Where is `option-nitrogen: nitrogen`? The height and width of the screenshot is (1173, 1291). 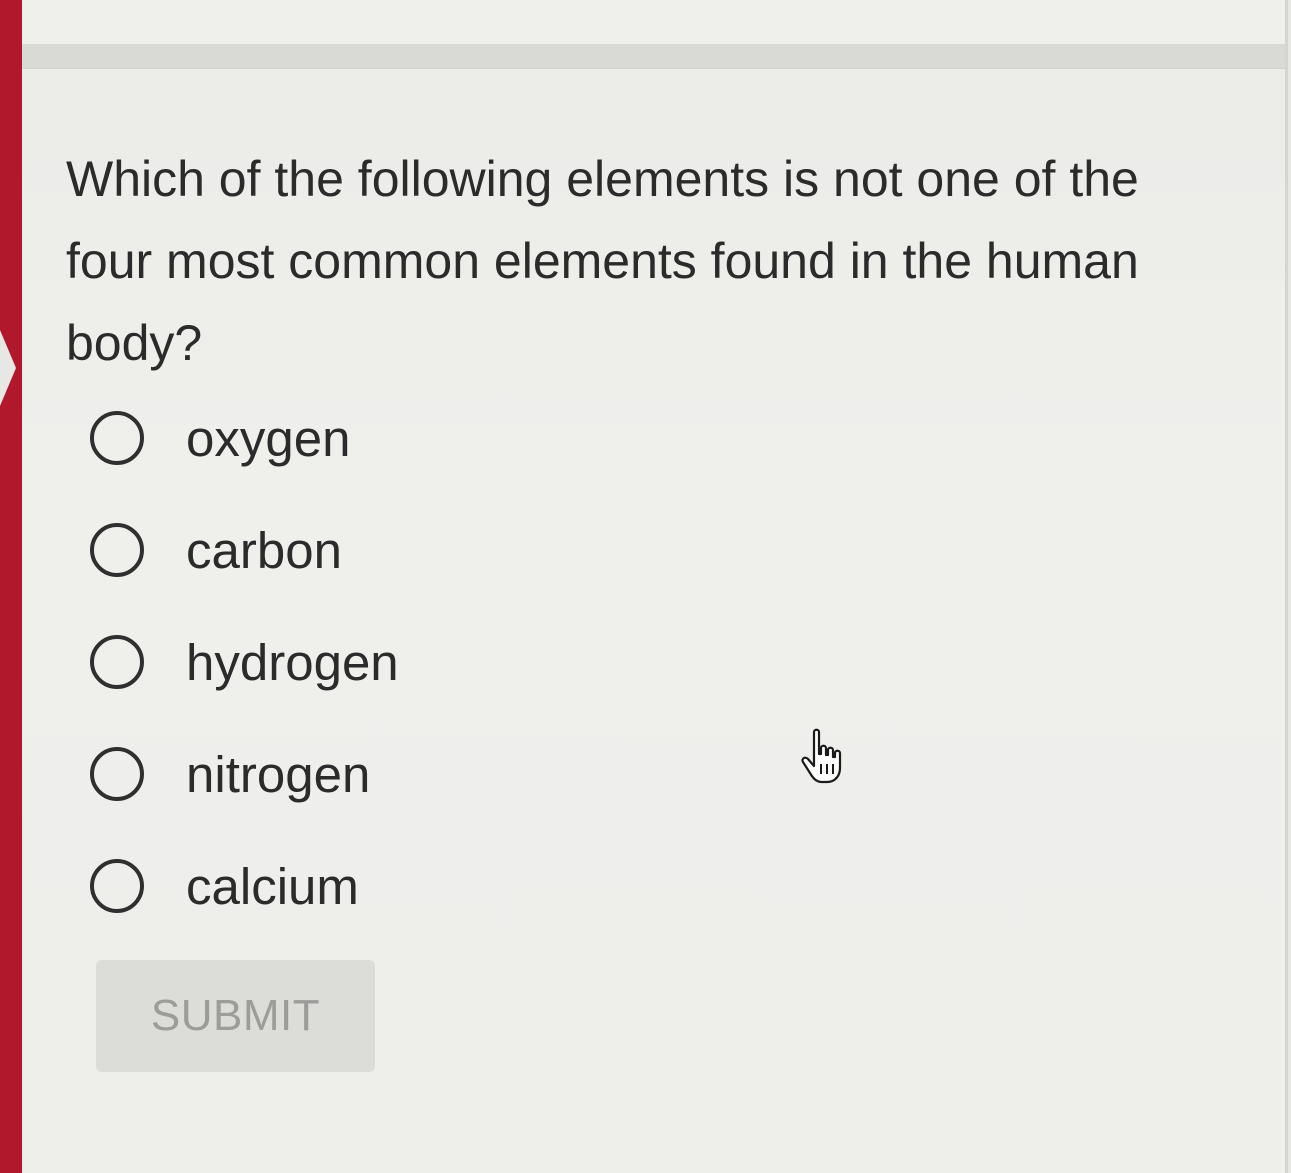
option-nitrogen: nitrogen is located at coordinates (244, 774).